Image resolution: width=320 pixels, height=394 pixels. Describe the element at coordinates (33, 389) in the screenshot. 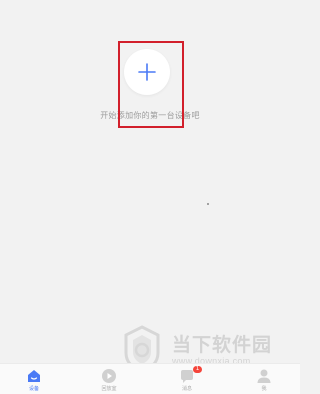

I see `tab-label: 设备` at that location.